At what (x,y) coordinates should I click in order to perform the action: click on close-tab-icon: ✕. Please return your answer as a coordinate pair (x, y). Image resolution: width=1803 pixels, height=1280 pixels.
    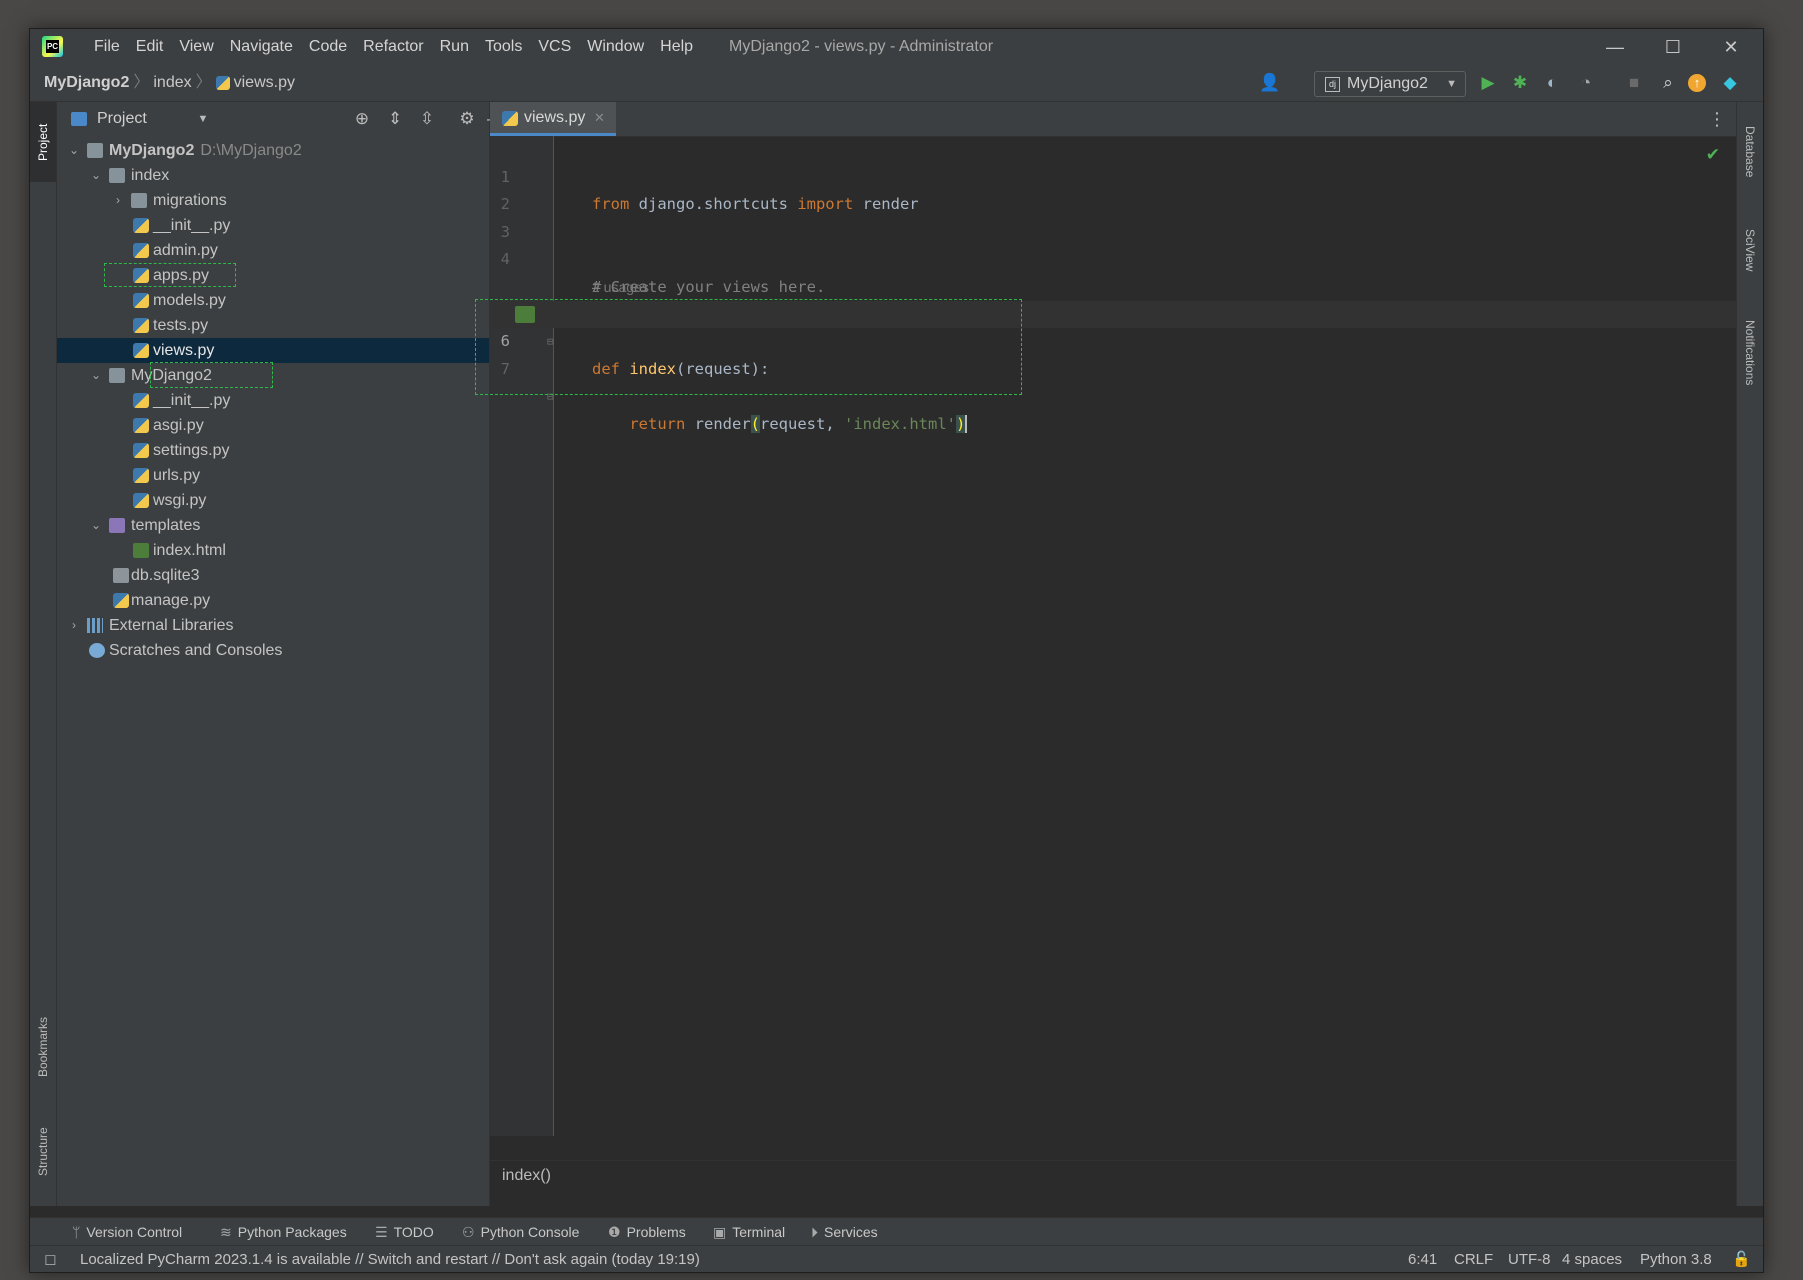
    Looking at the image, I should click on (599, 118).